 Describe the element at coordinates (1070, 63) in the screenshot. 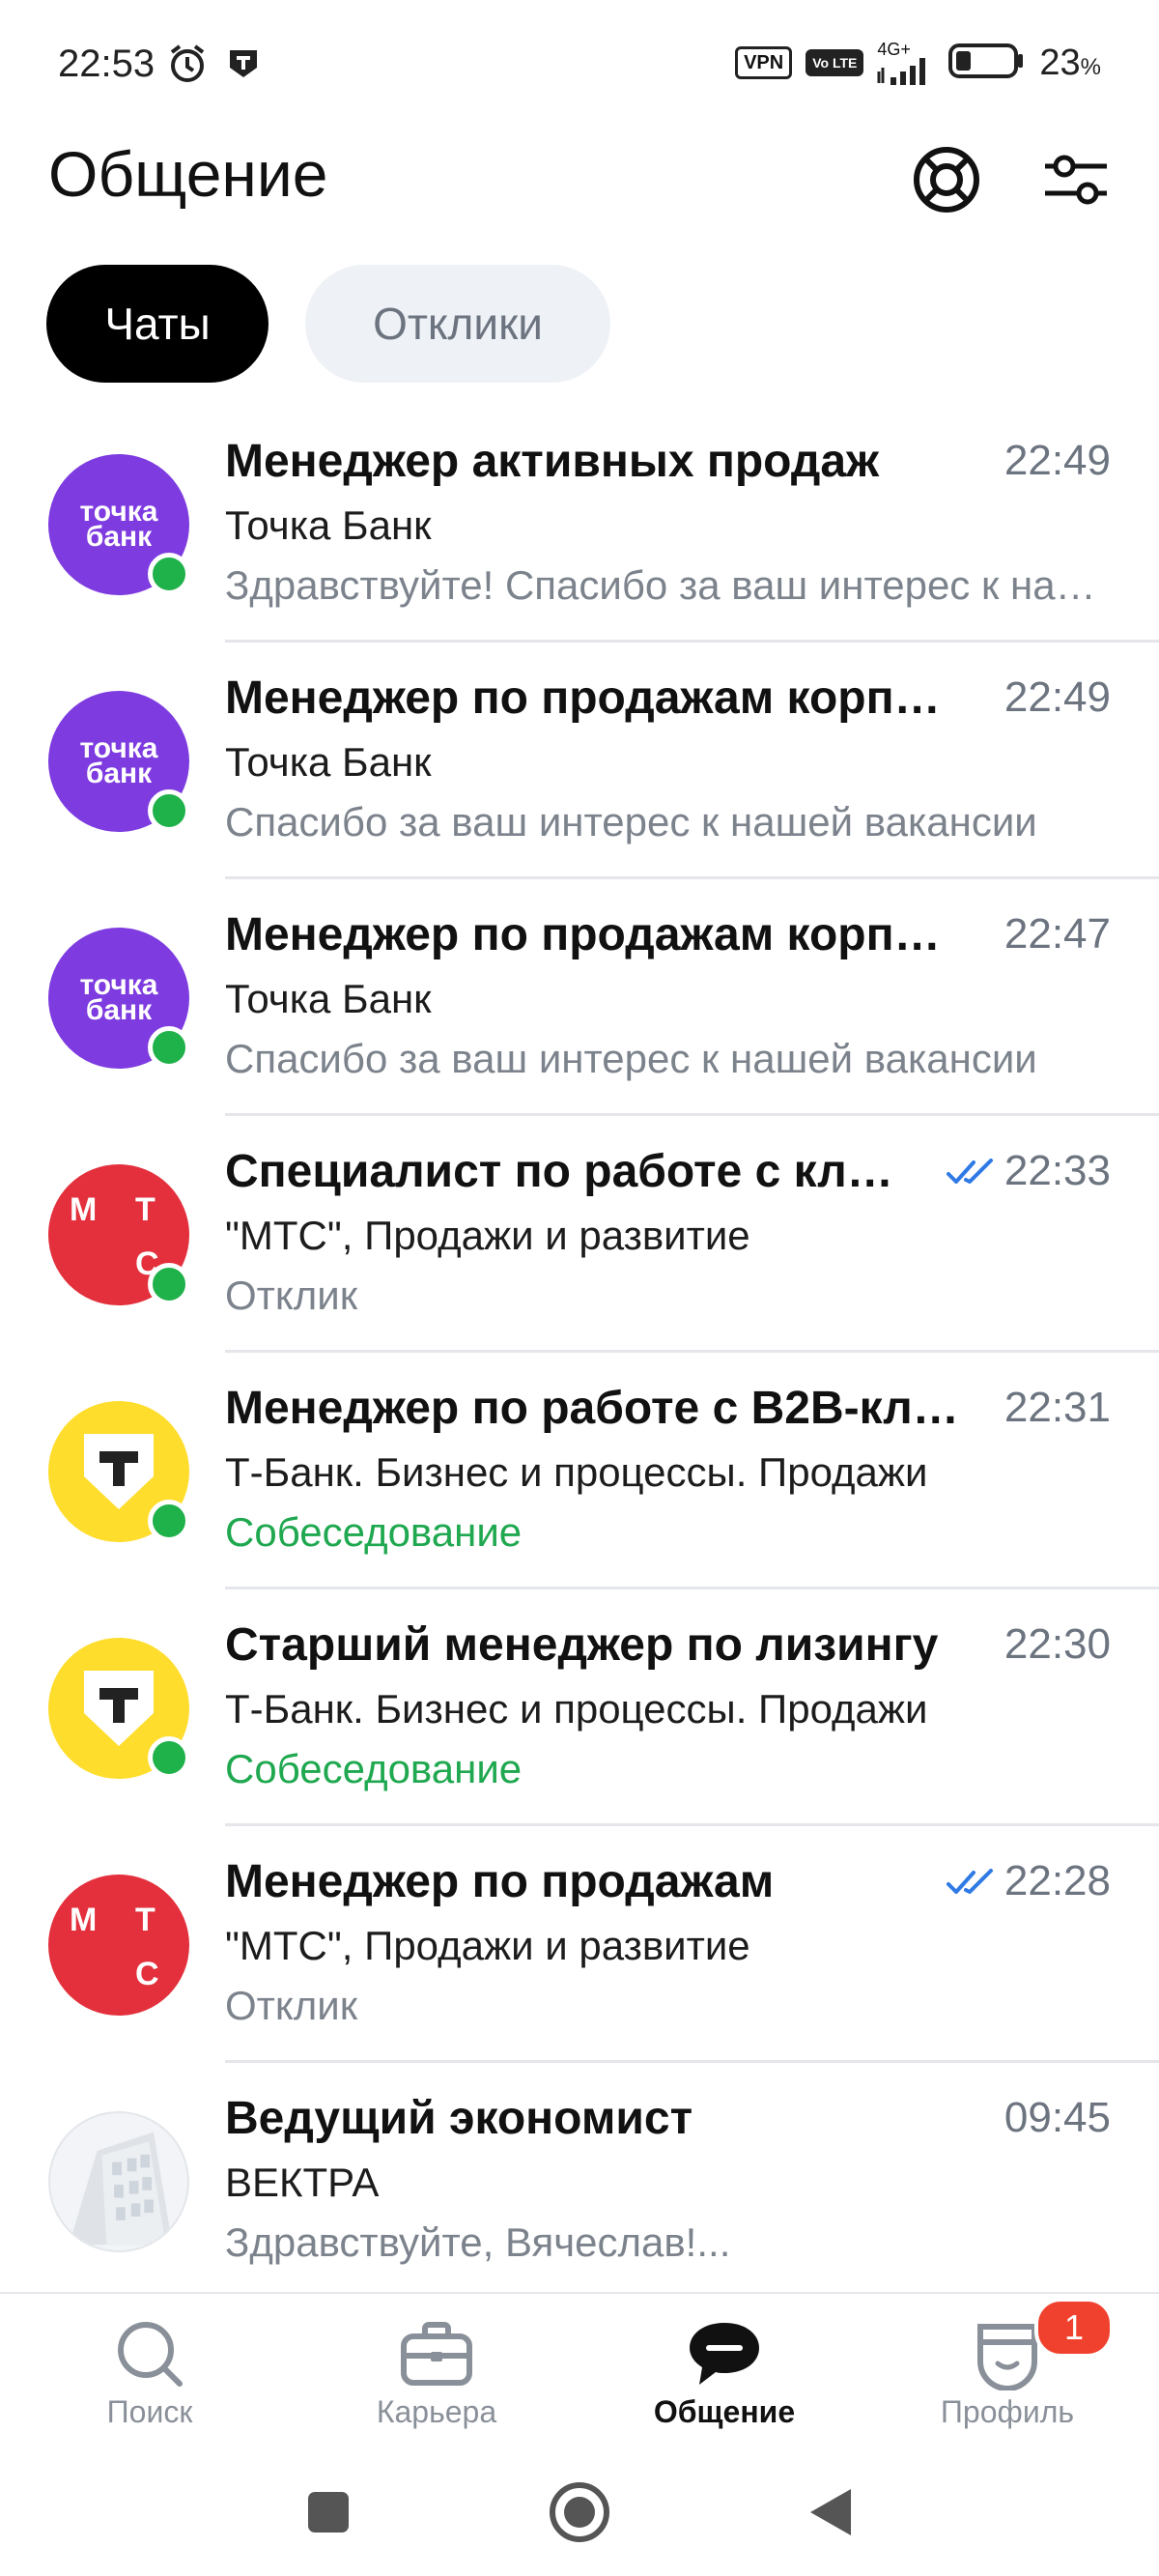

I see `battery-percent: 23%` at that location.